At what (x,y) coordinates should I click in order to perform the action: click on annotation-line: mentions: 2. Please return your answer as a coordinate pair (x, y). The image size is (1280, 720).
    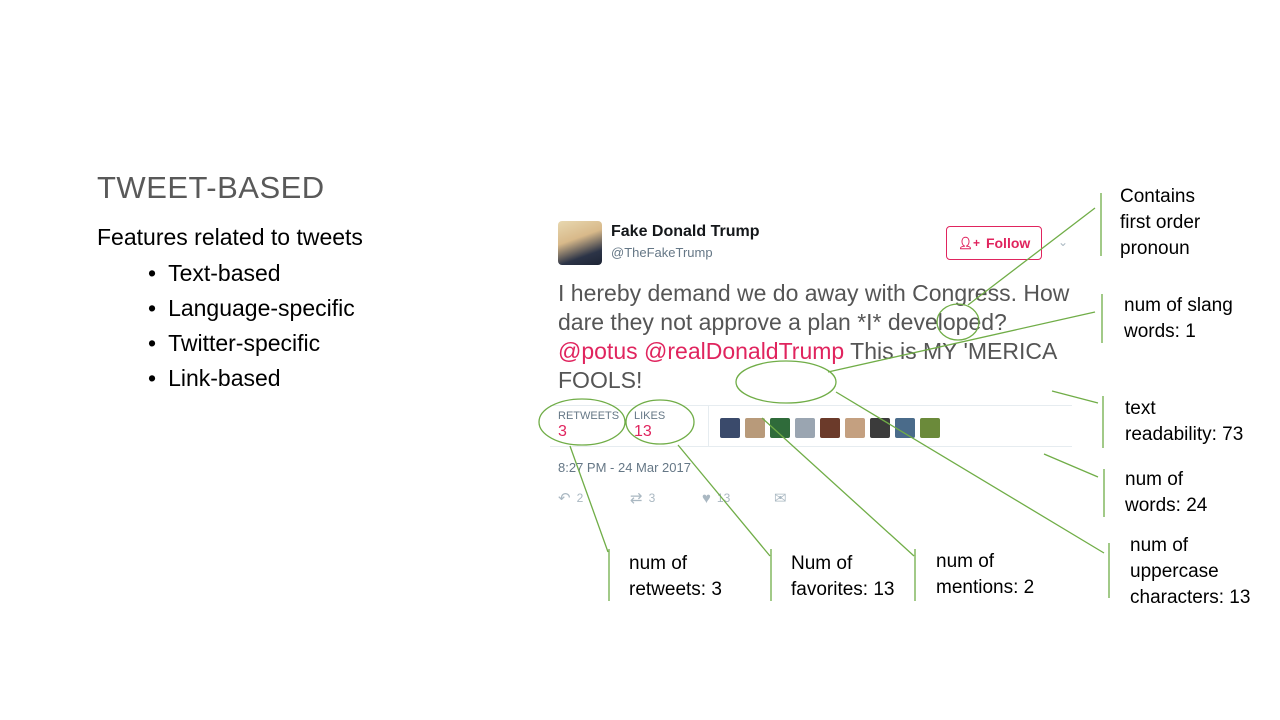
    Looking at the image, I should click on (985, 587).